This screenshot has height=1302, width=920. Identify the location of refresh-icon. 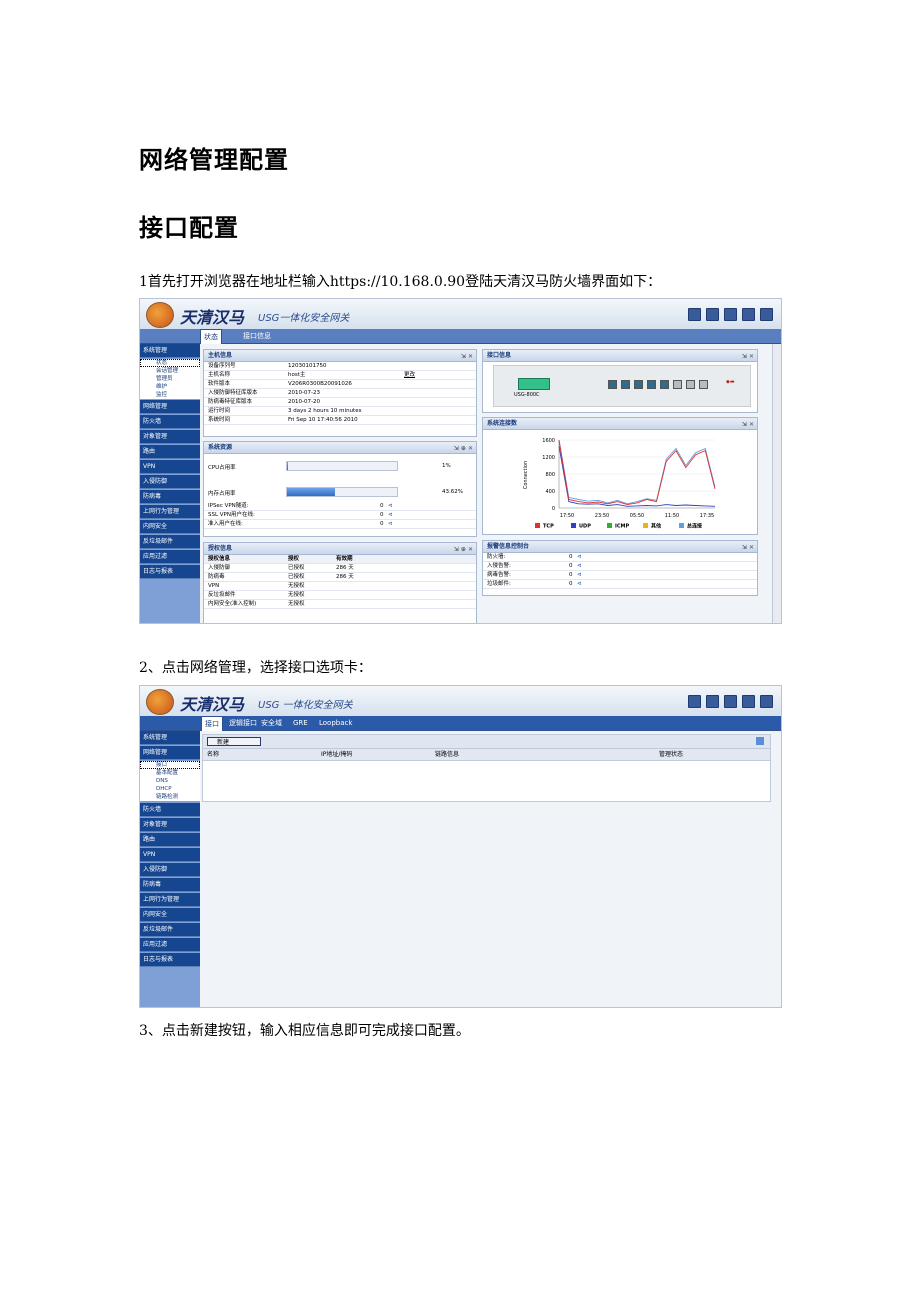
(760, 741).